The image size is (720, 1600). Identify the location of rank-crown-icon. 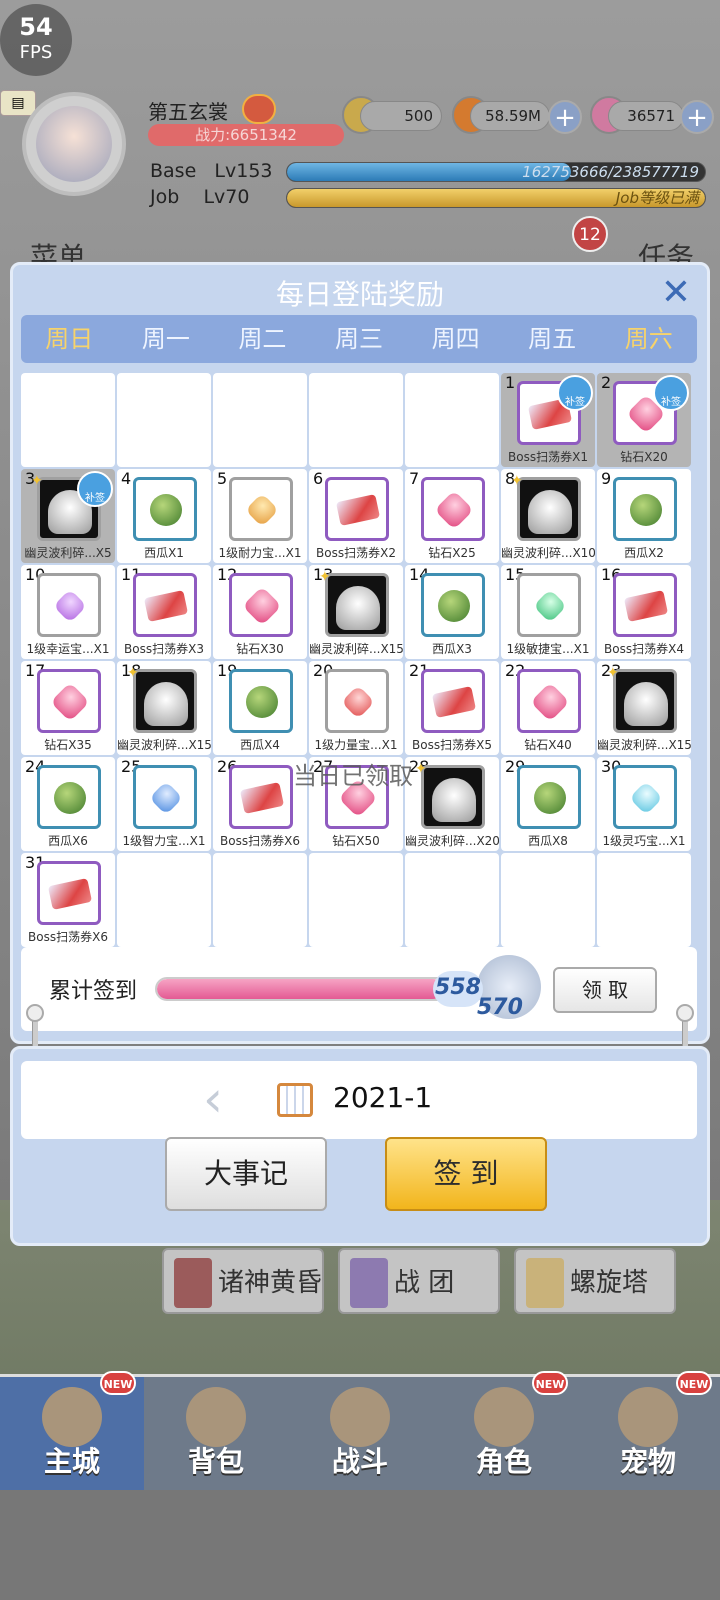
(259, 109).